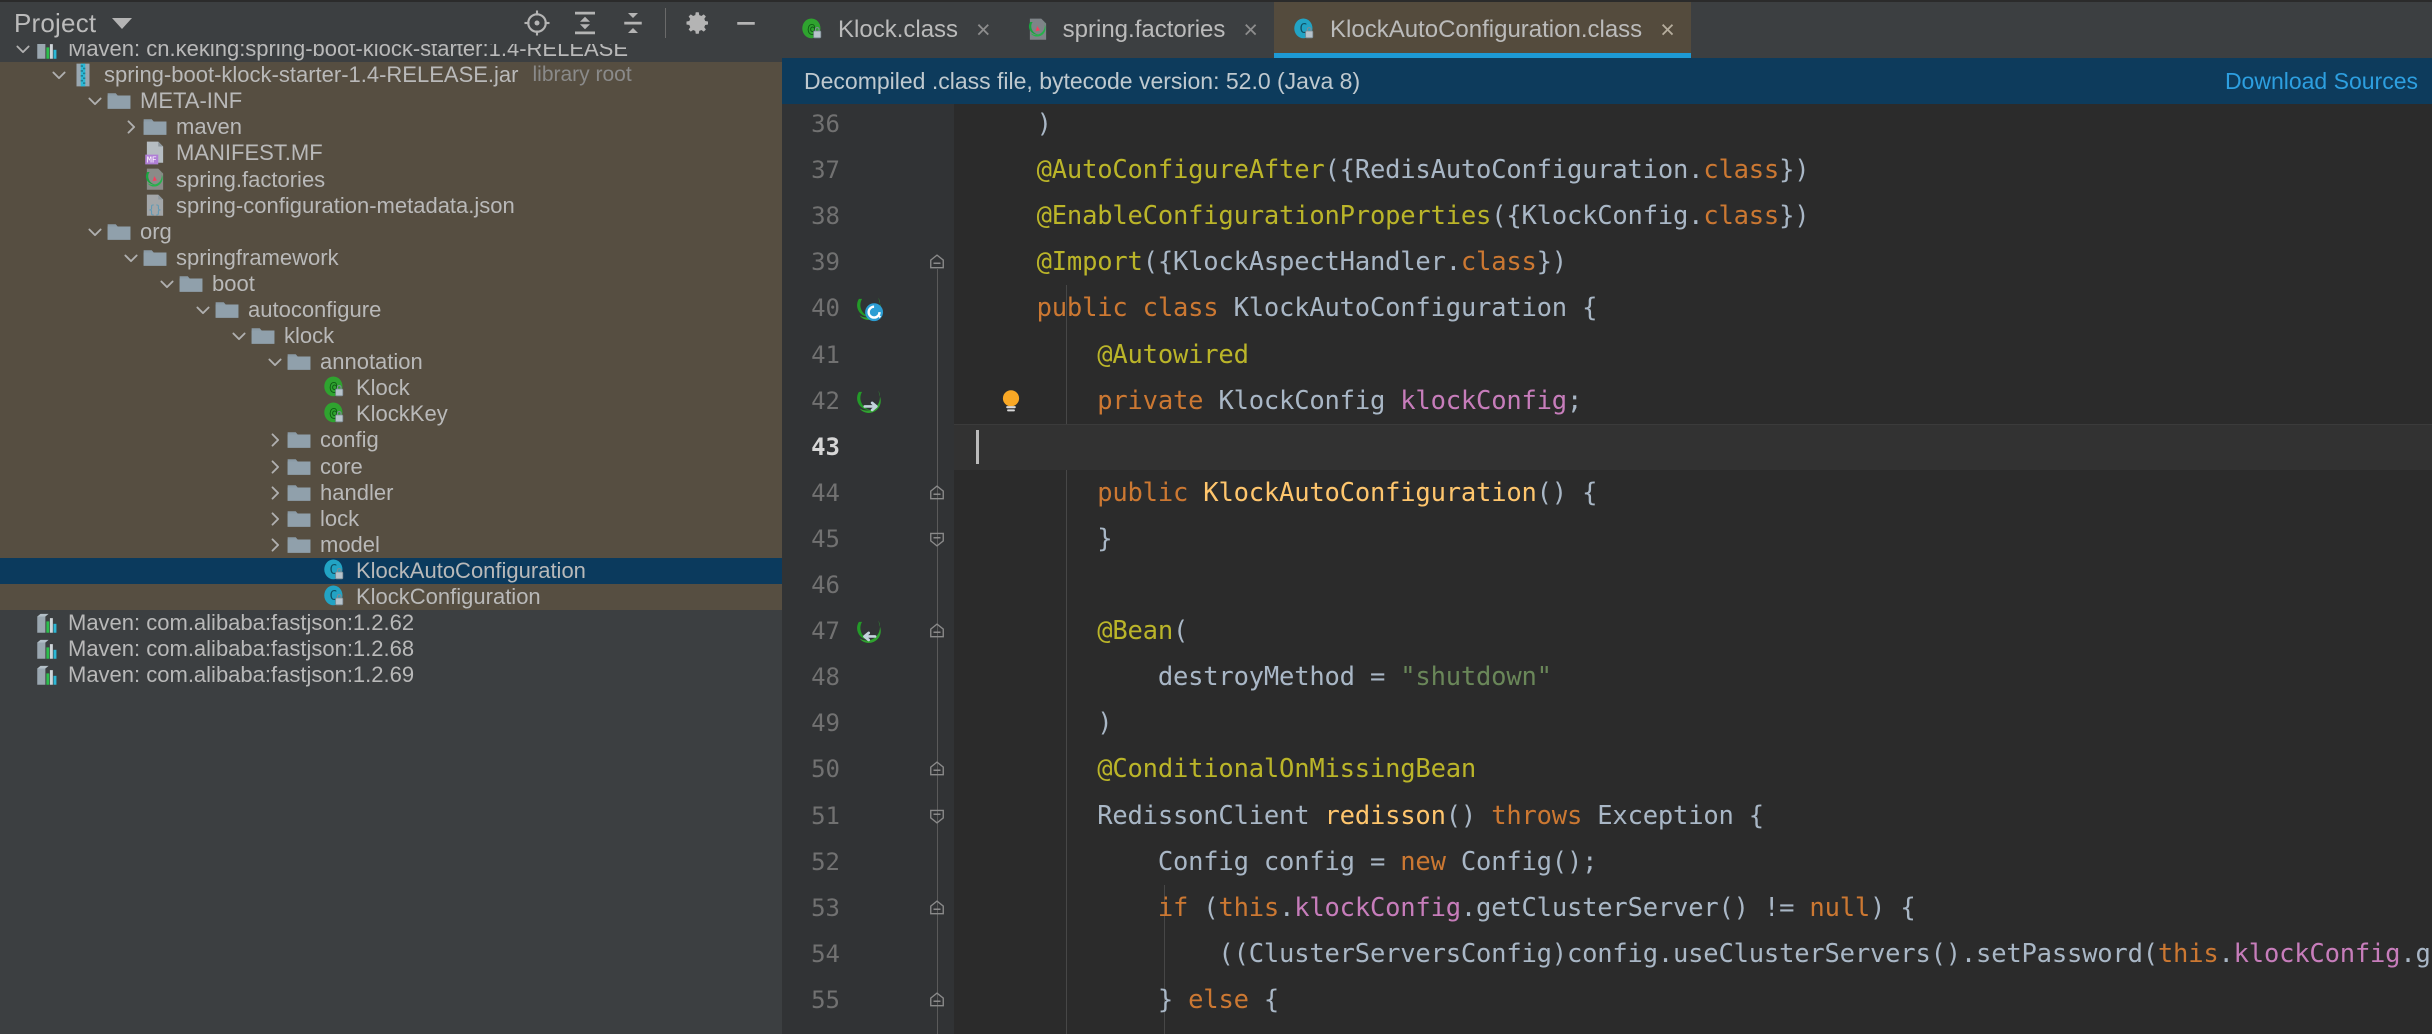  What do you see at coordinates (1693, 355) in the screenshot?
I see `code-line: @Autowired` at bounding box center [1693, 355].